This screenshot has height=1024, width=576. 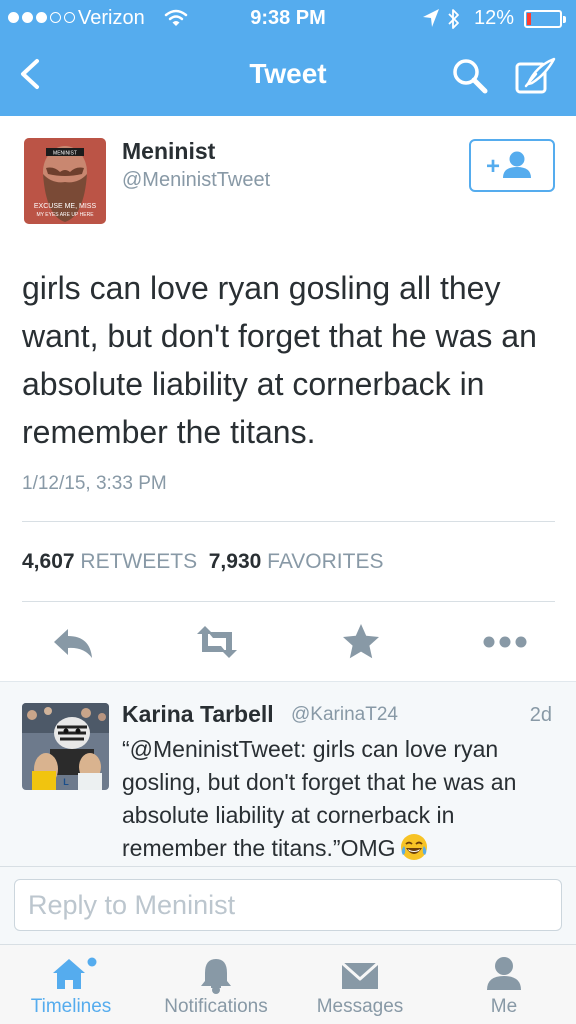 I want to click on envelope-icon, so click(x=360, y=975).